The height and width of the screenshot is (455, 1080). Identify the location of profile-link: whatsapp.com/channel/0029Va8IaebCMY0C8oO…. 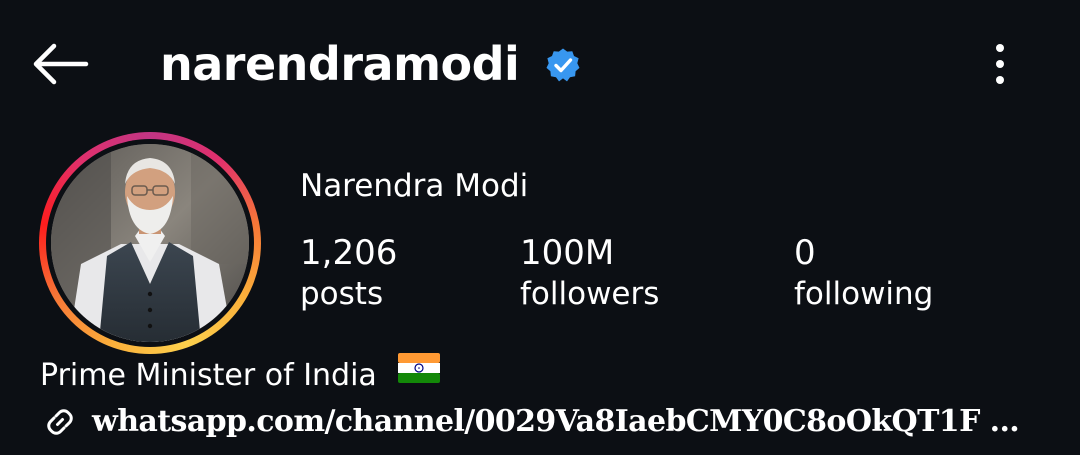
(556, 422).